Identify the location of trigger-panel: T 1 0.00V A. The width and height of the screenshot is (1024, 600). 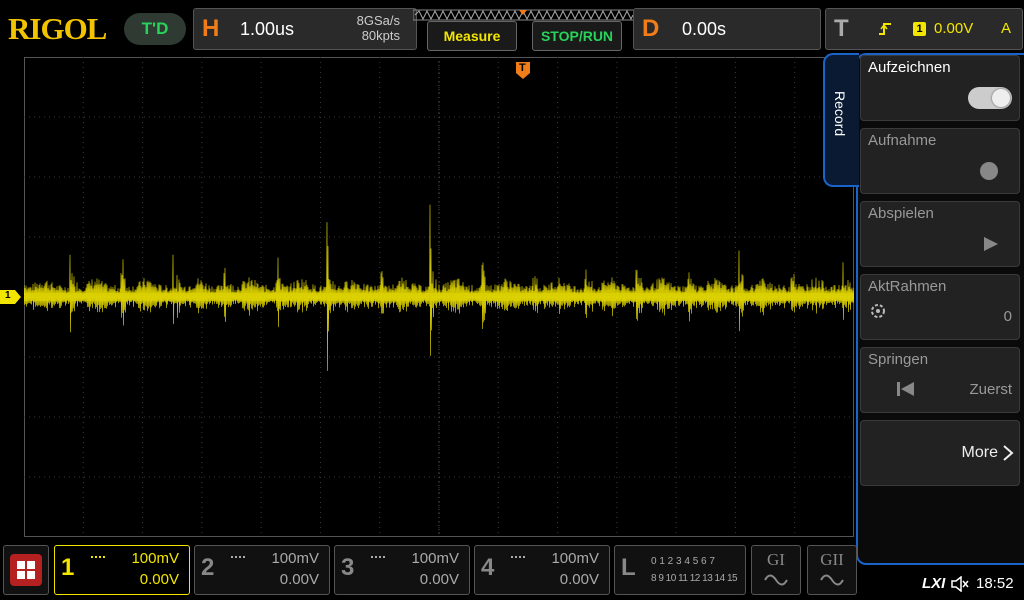
(924, 29).